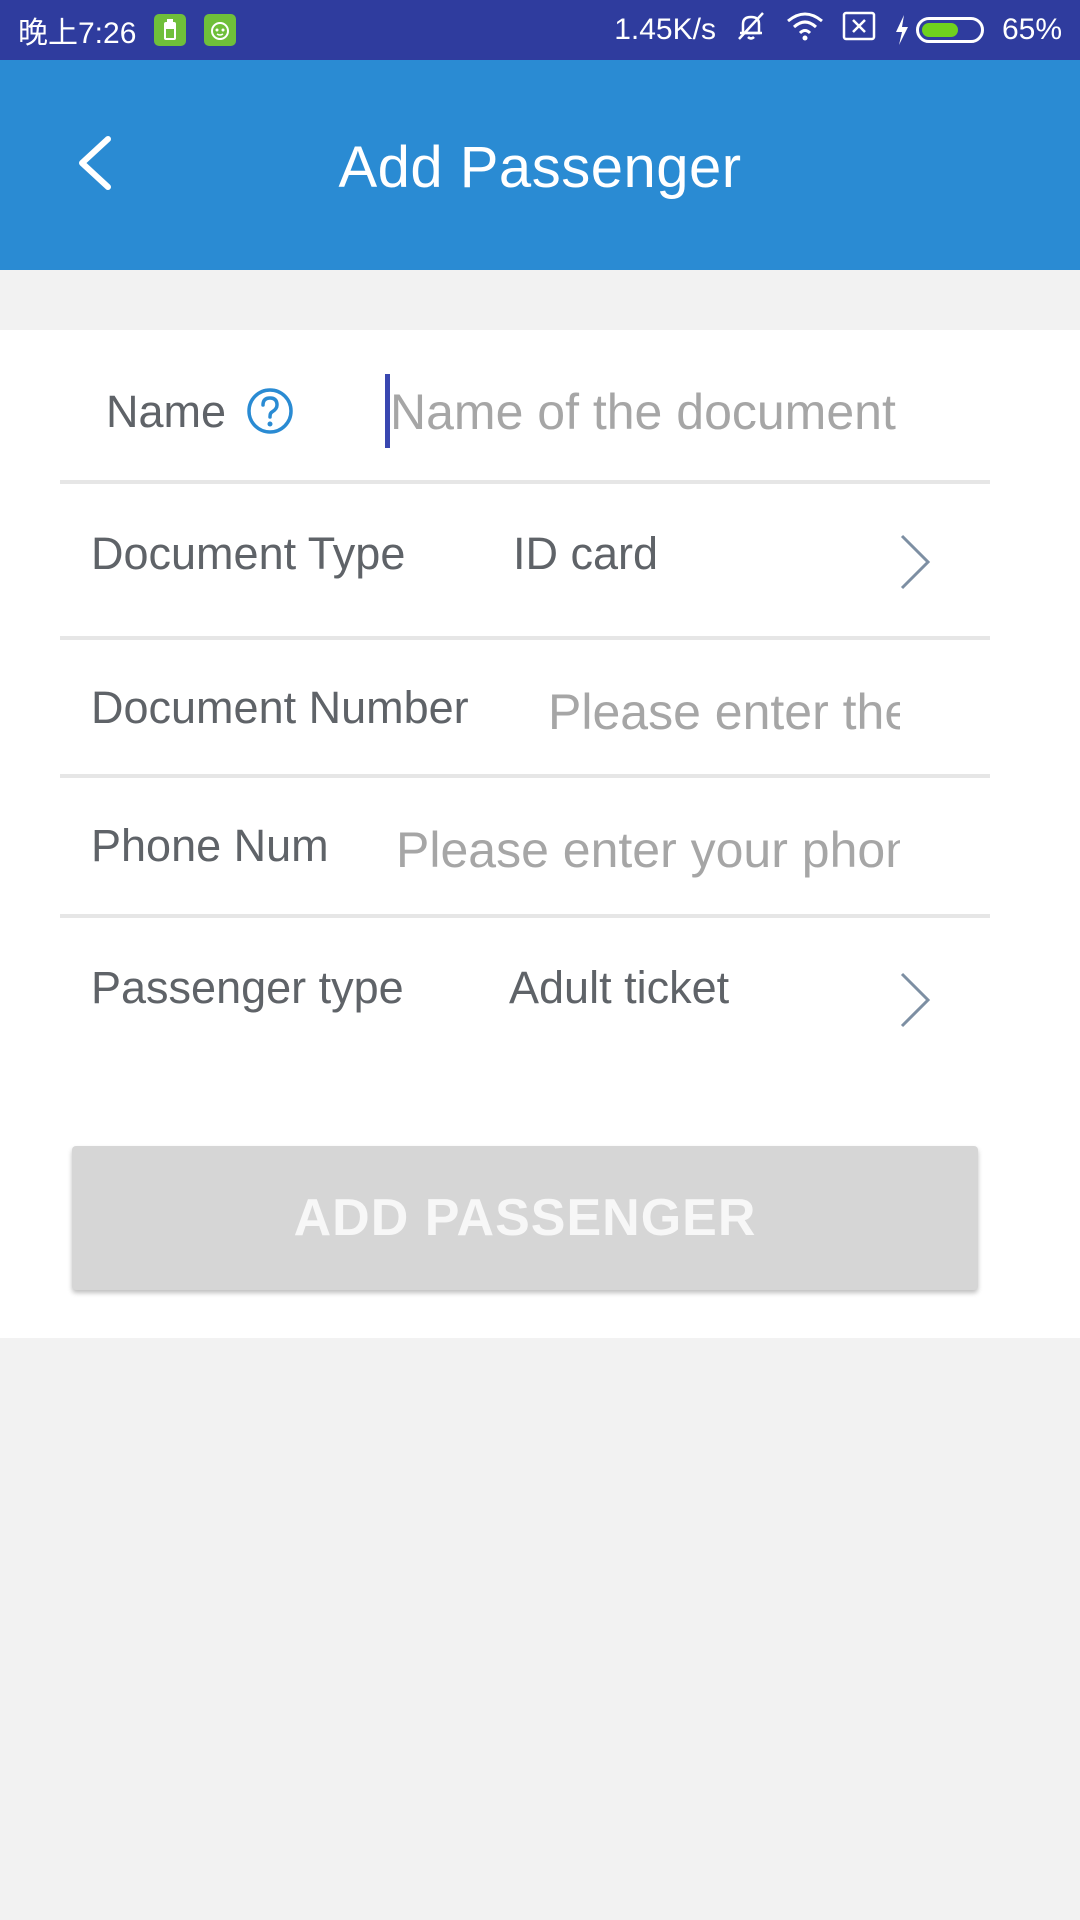  What do you see at coordinates (805, 30) in the screenshot?
I see `wifi-icon` at bounding box center [805, 30].